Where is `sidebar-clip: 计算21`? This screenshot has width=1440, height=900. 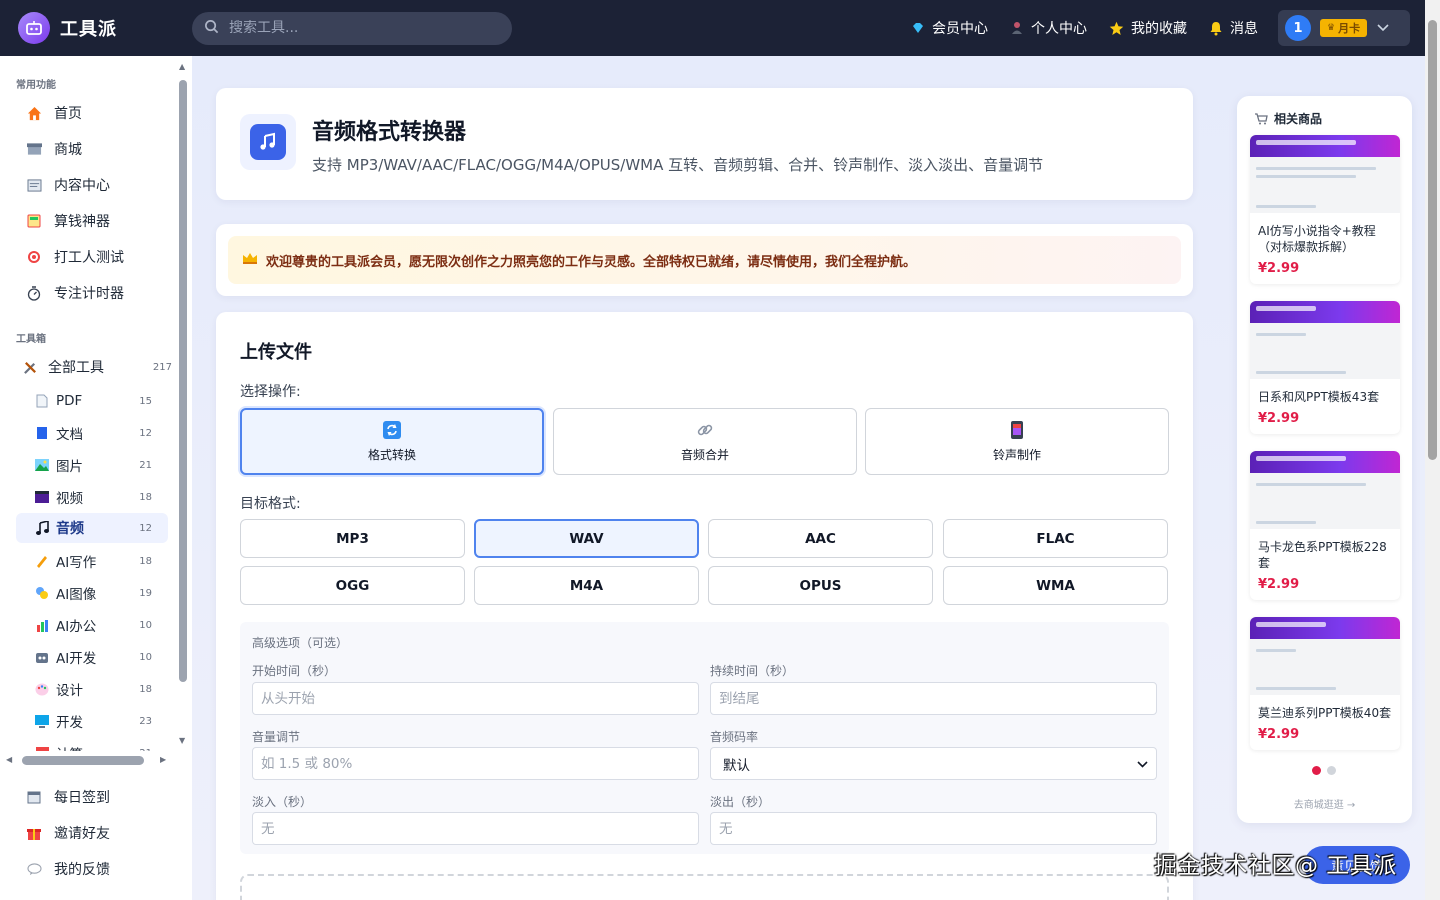
sidebar-clip: 计算21 is located at coordinates (88, 745).